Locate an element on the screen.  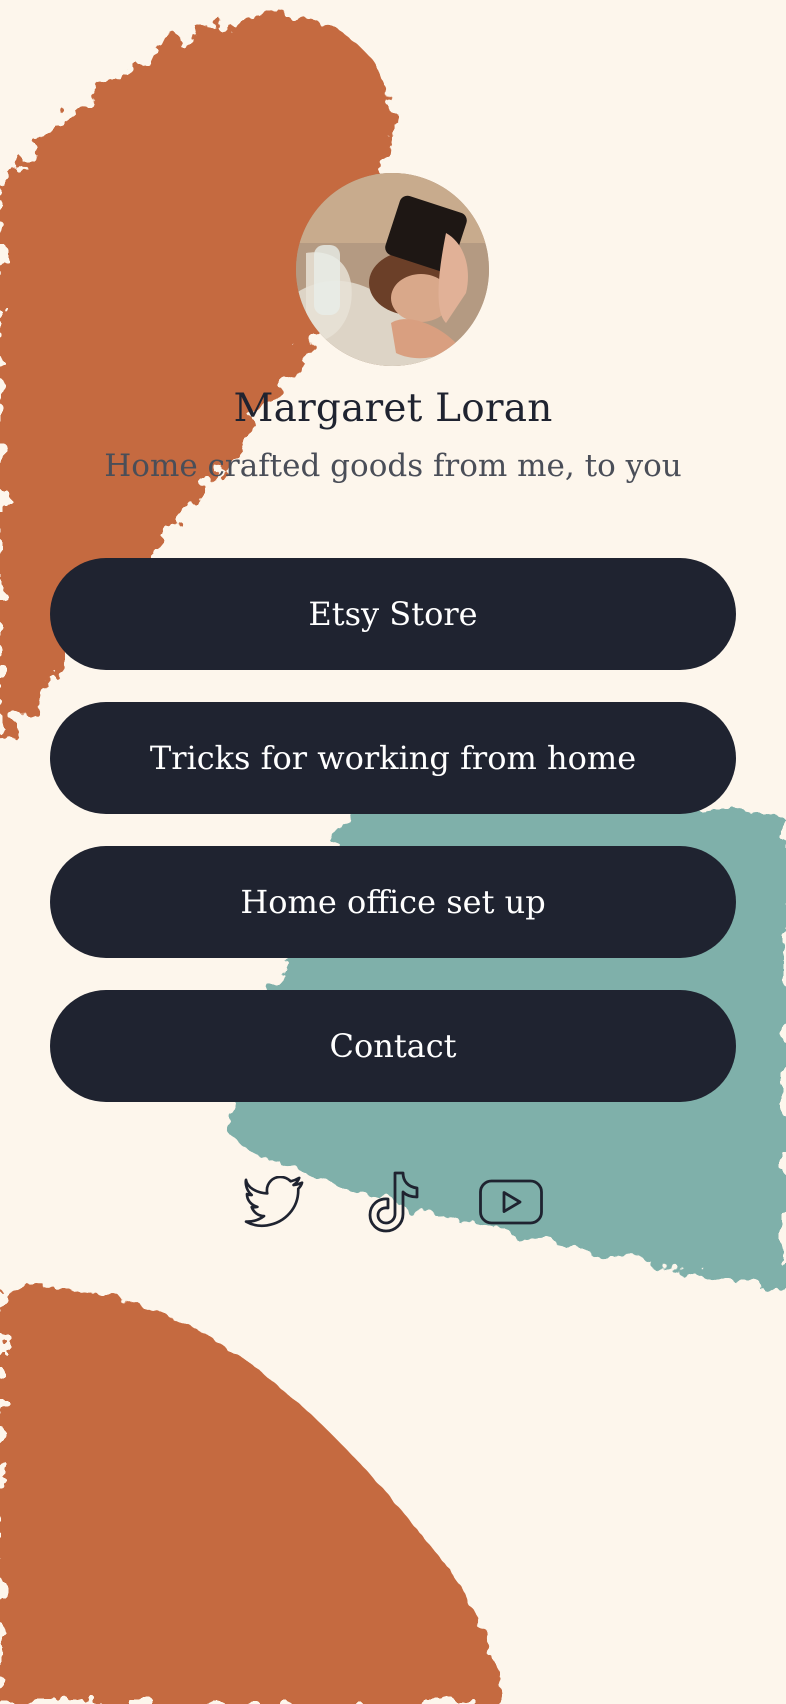
youtube-icon is located at coordinates (511, 1202).